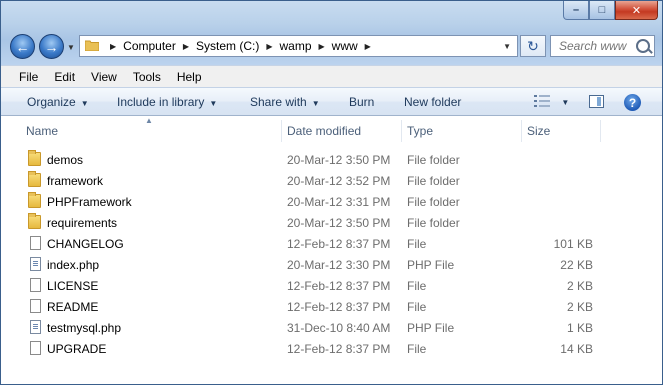 Image resolution: width=663 pixels, height=385 pixels. What do you see at coordinates (73, 286) in the screenshot?
I see `file-name: LICENSE` at bounding box center [73, 286].